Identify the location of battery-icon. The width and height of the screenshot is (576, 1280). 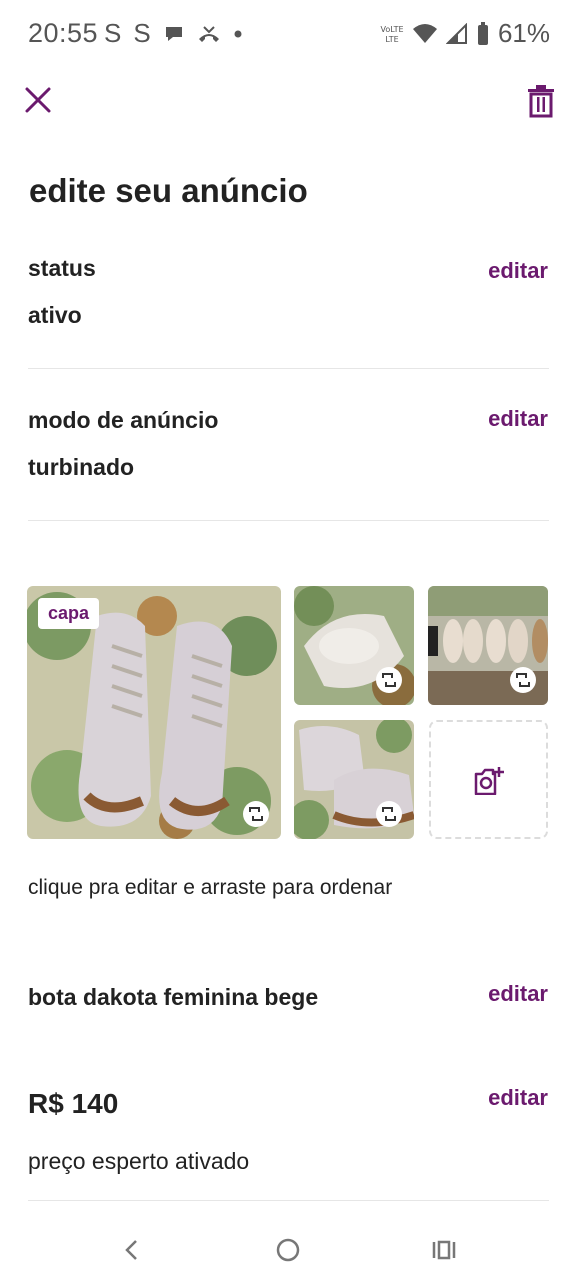
(482, 33).